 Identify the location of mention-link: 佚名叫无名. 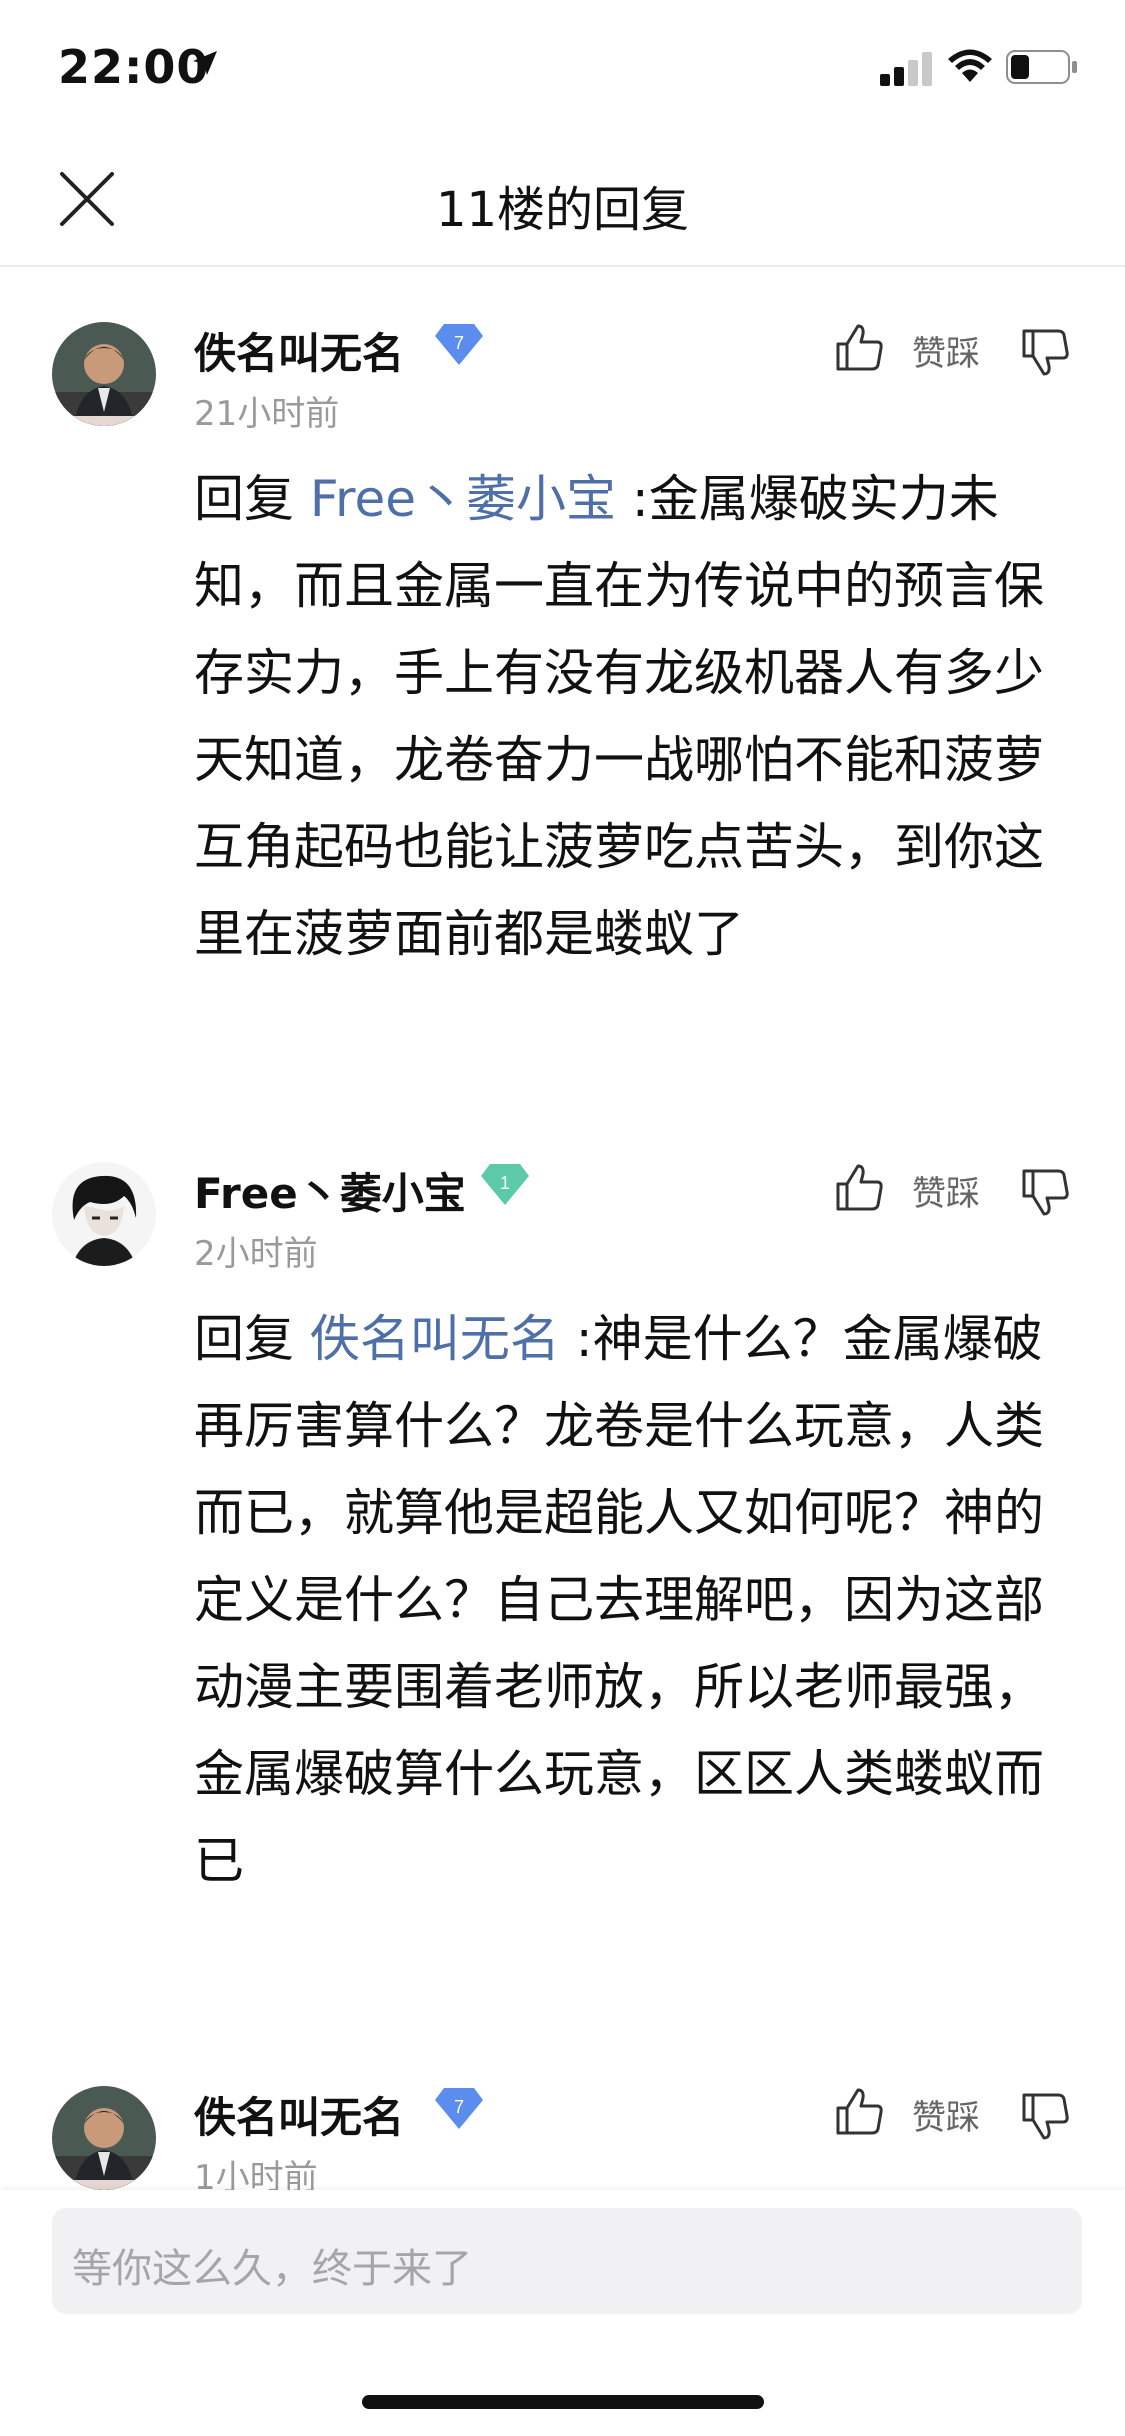
(435, 1339).